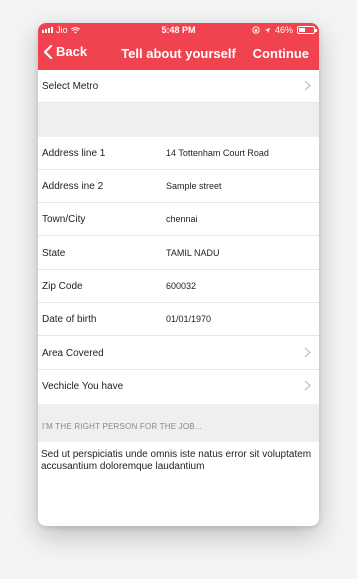 The image size is (357, 579). I want to click on area-covered-row: Area Covered, so click(178, 353).